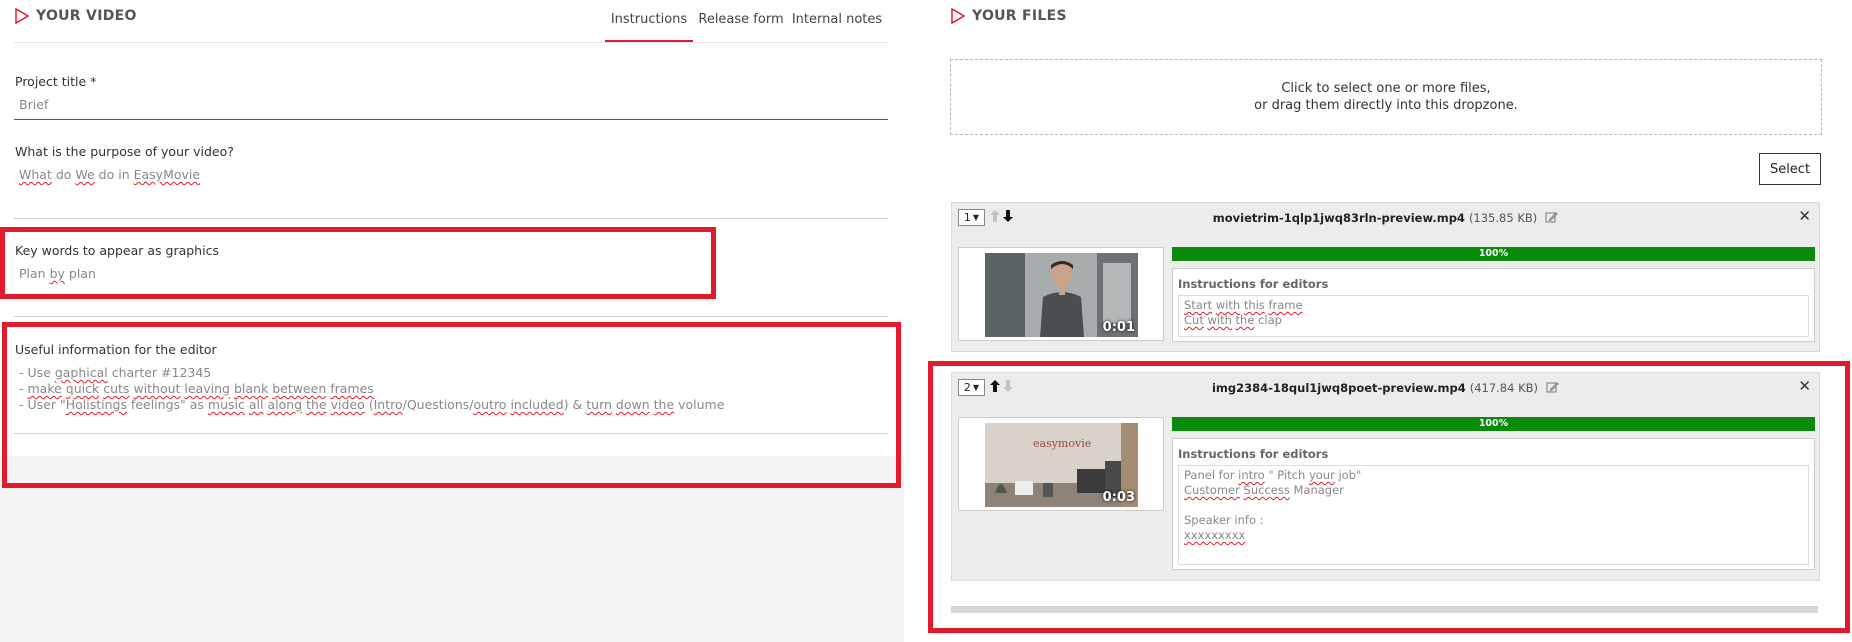  What do you see at coordinates (358, 263) in the screenshot?
I see `highlight-keywords` at bounding box center [358, 263].